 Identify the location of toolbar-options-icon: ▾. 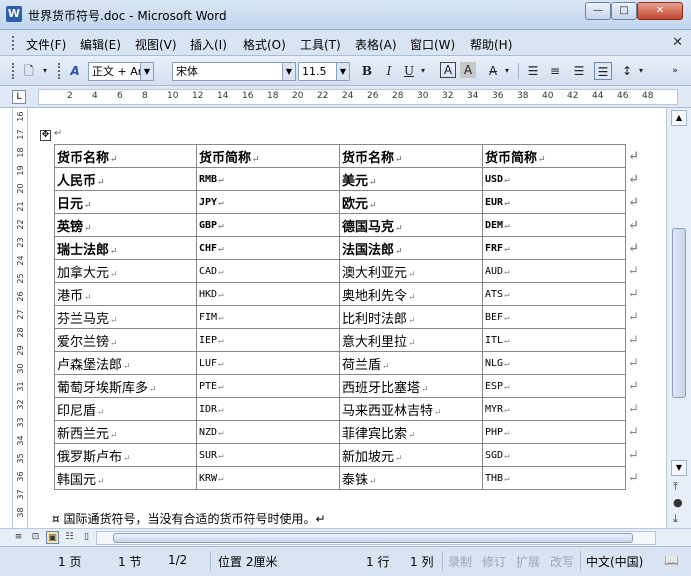
(45, 71).